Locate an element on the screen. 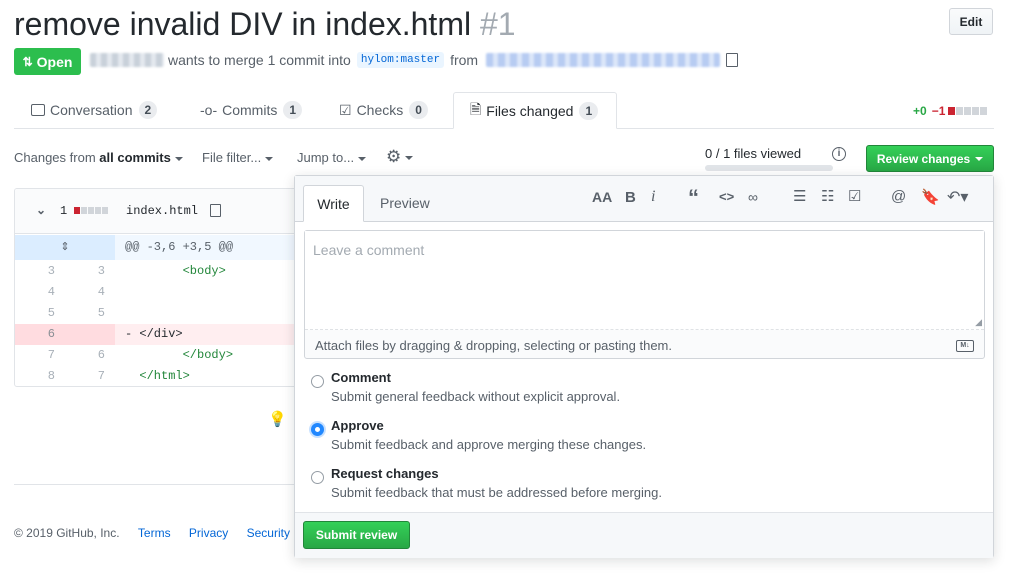 The width and height of the screenshot is (1011, 574). footer-link-security: Security is located at coordinates (268, 533).